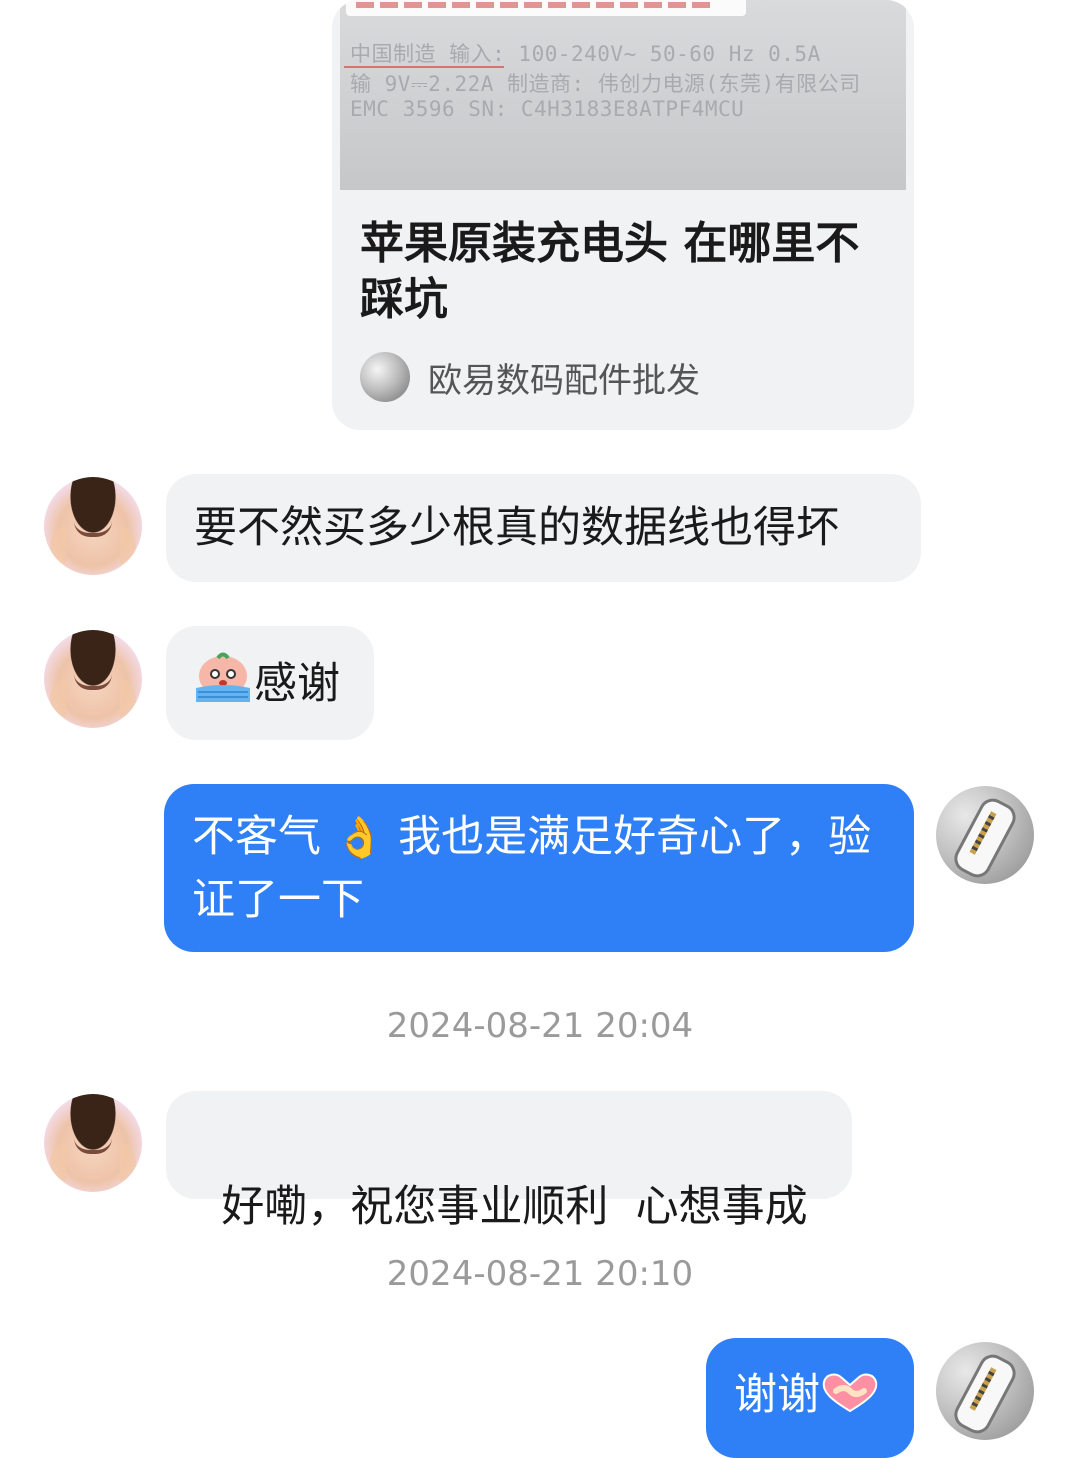 Image resolution: width=1080 pixels, height=1458 pixels. What do you see at coordinates (564, 380) in the screenshot?
I see `source-name: 欧易数码配件批发` at bounding box center [564, 380].